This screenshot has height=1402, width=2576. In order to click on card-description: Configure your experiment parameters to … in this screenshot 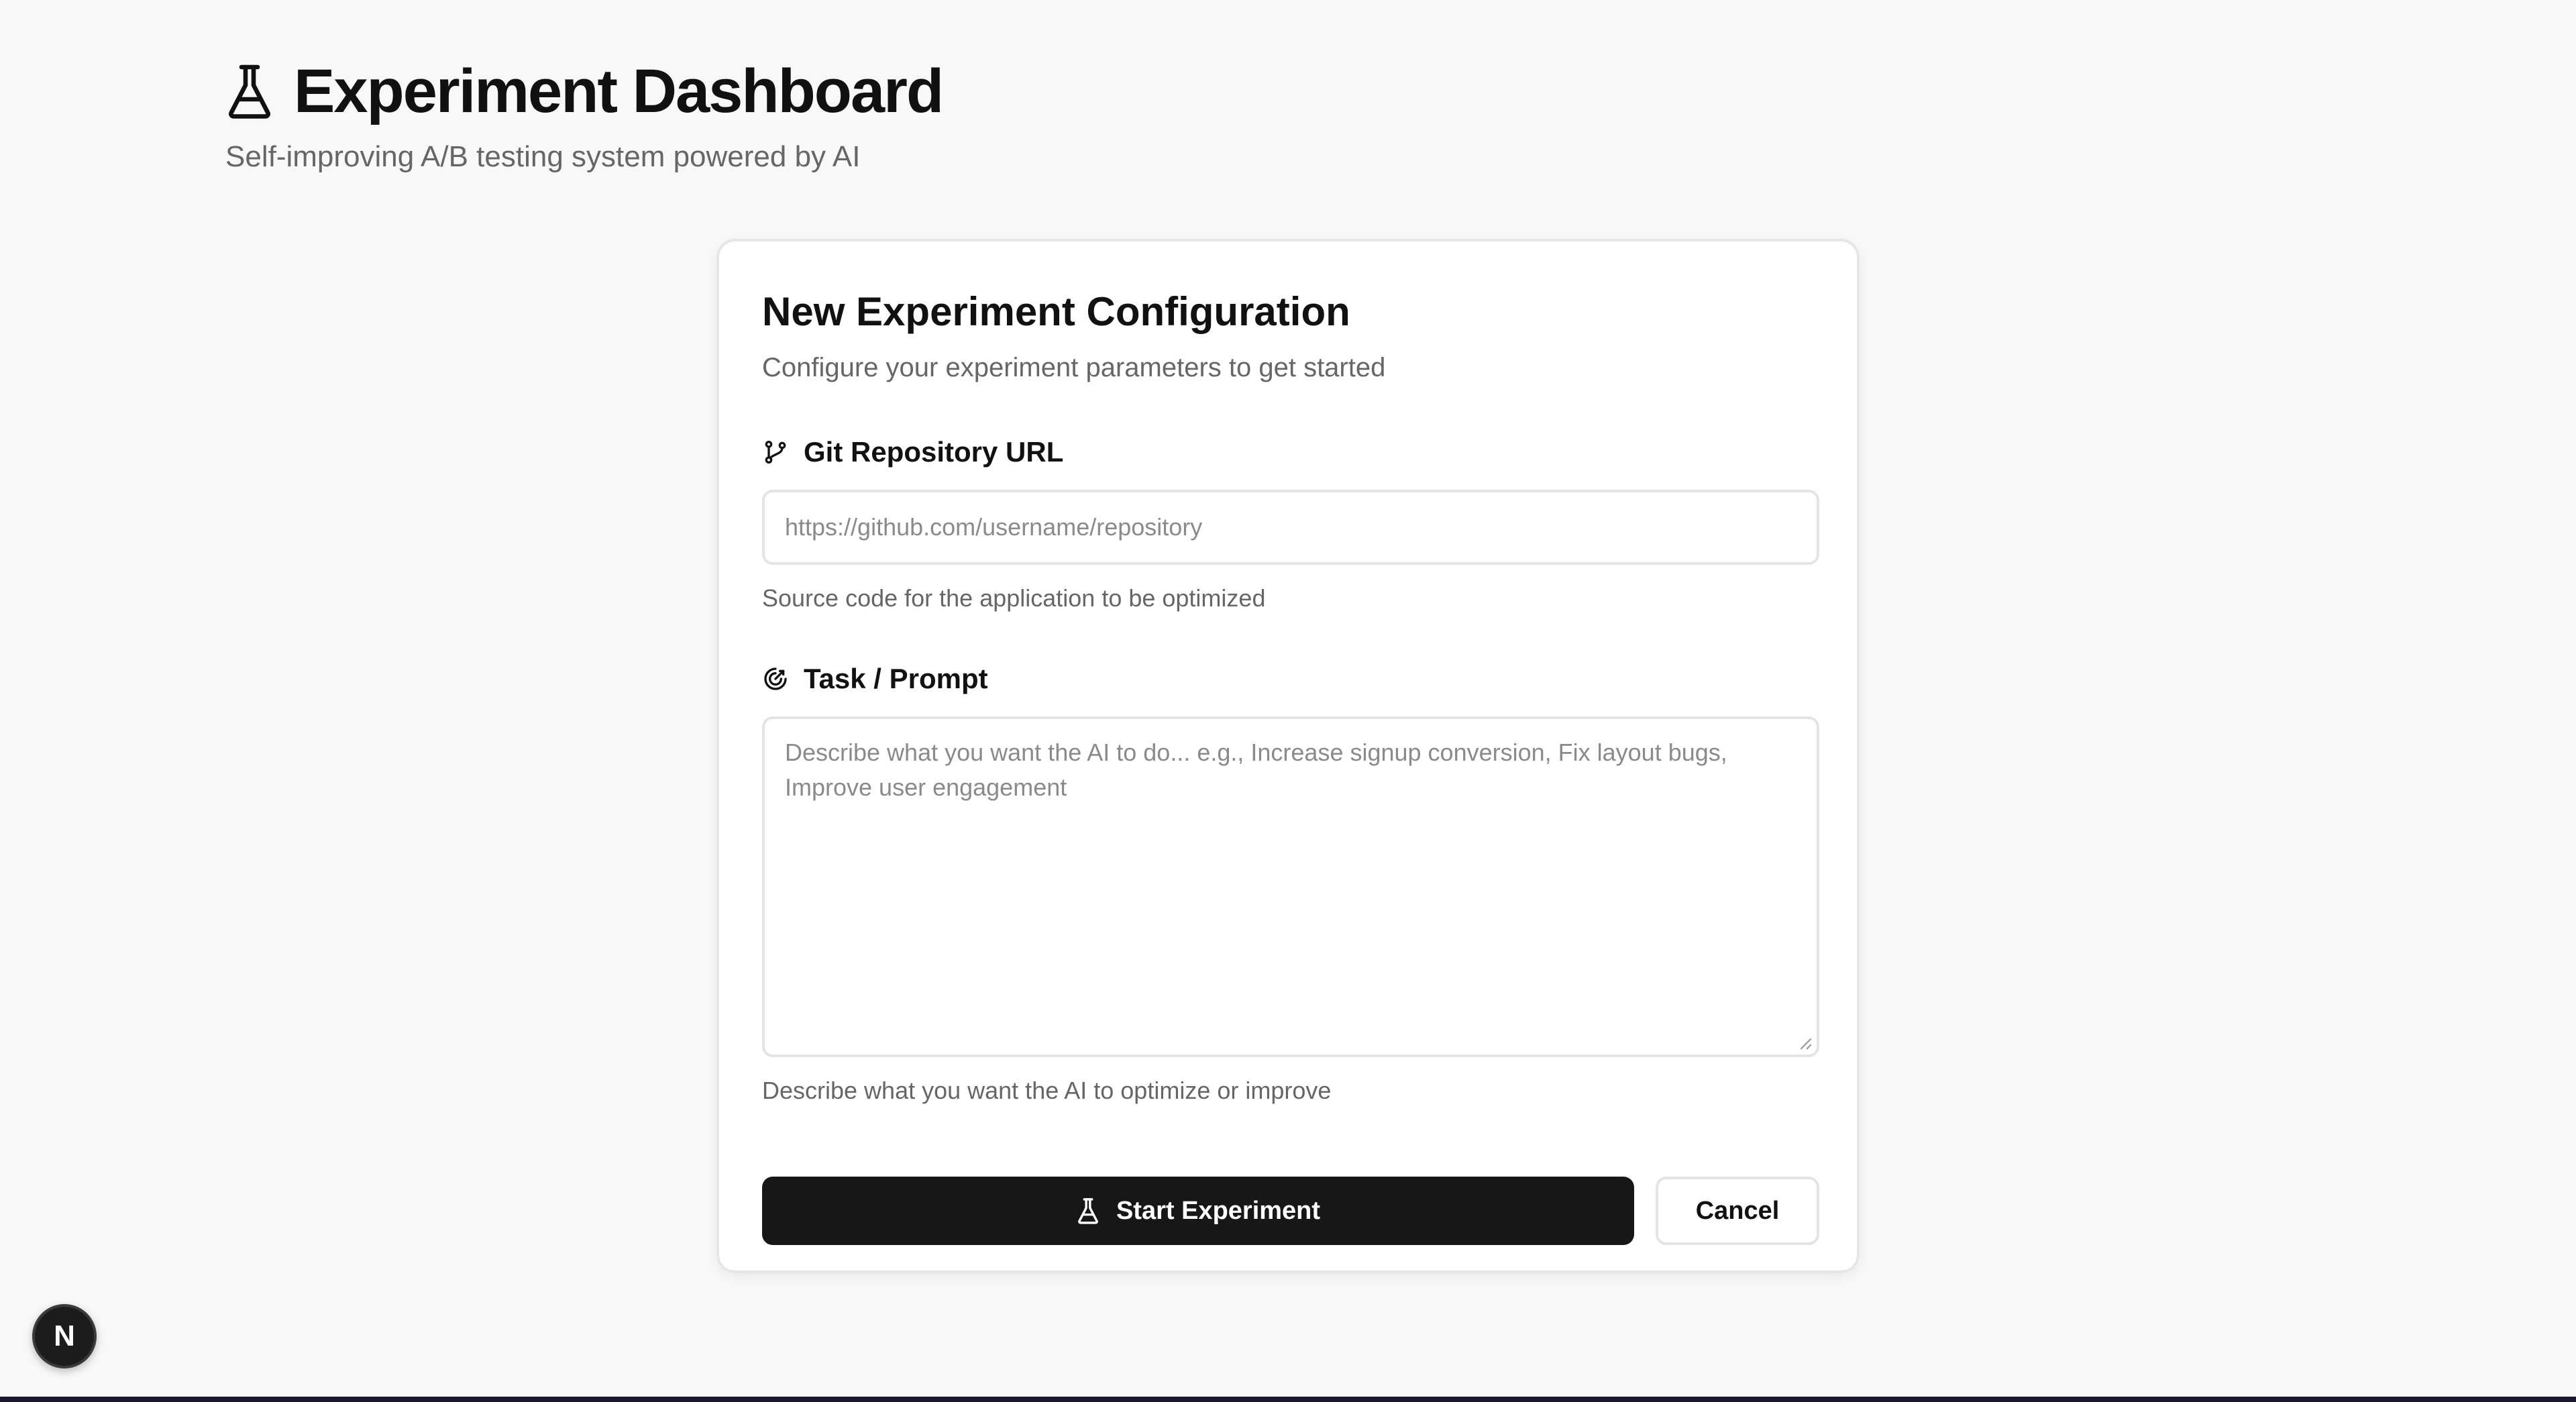, I will do `click(1074, 368)`.